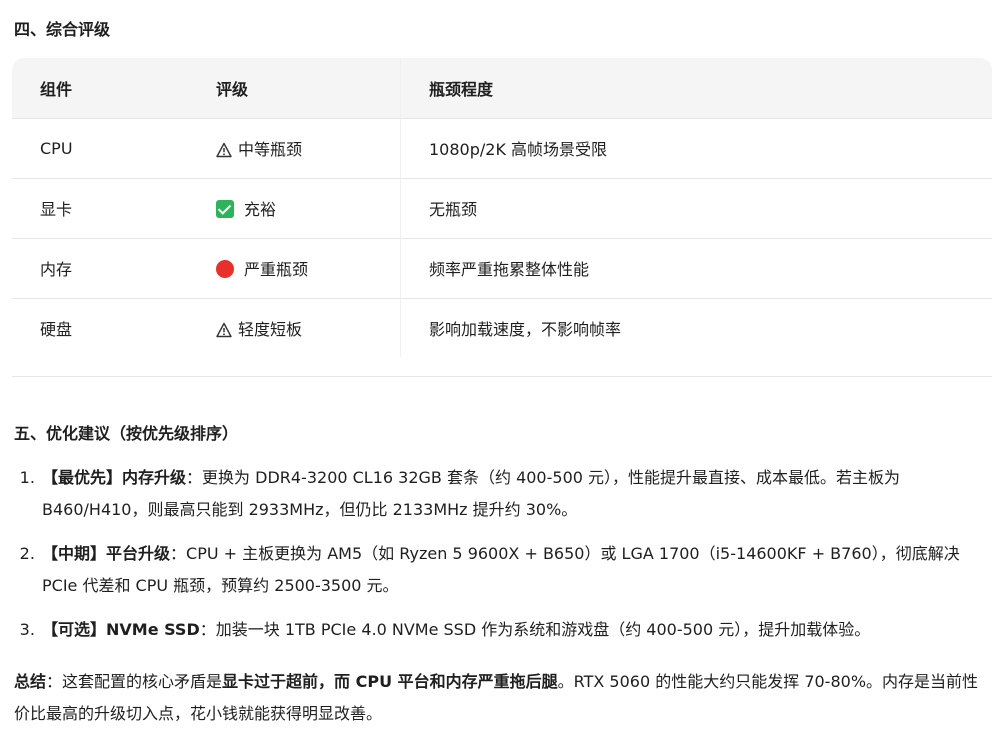 This screenshot has height=730, width=1000. I want to click on cell-component: 显卡, so click(56, 209).